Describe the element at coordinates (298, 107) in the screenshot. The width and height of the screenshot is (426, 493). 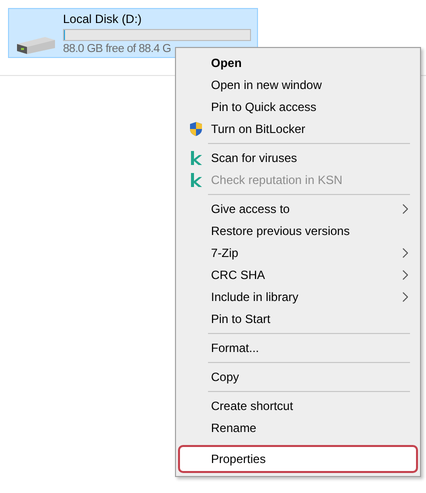
I see `menu-item: Pin to Quick access` at that location.